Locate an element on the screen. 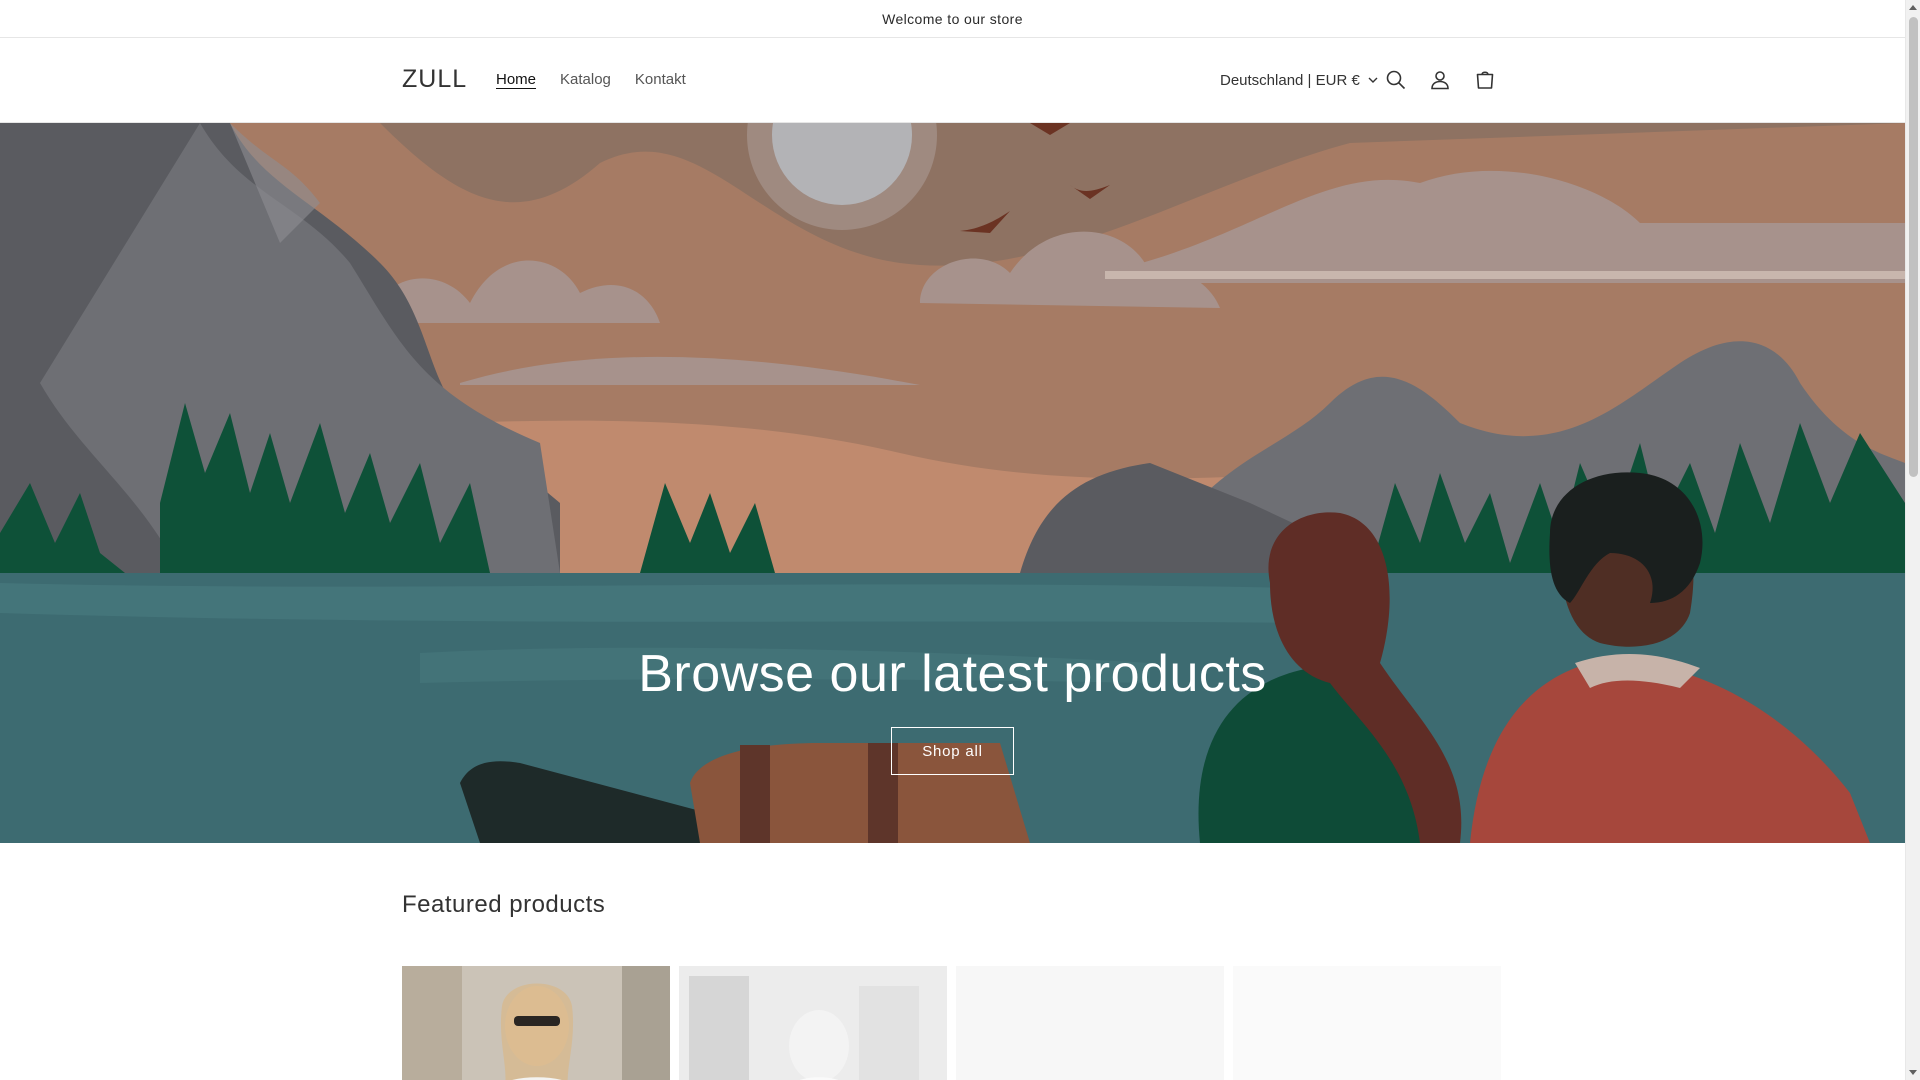 Image resolution: width=1920 pixels, height=1080 pixels. hero-content: Browse our latest products Shop all is located at coordinates (952, 709).